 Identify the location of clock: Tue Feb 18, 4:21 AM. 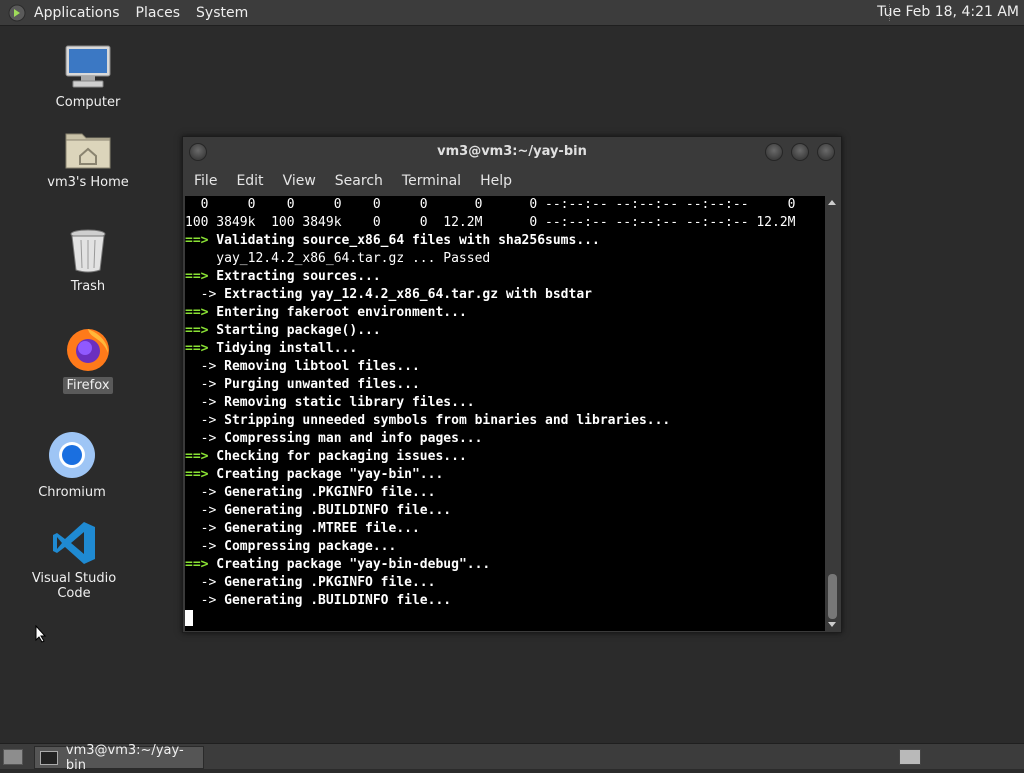
(948, 12).